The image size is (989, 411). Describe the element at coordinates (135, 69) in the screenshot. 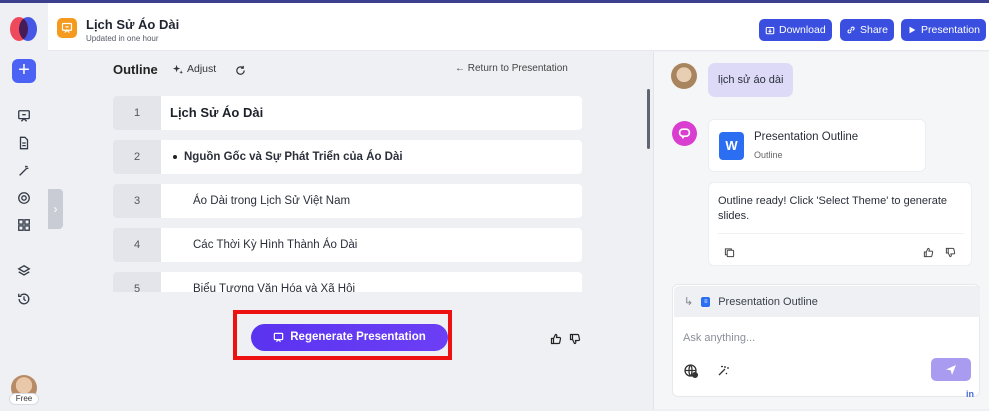

I see `outline-title: Outline` at that location.